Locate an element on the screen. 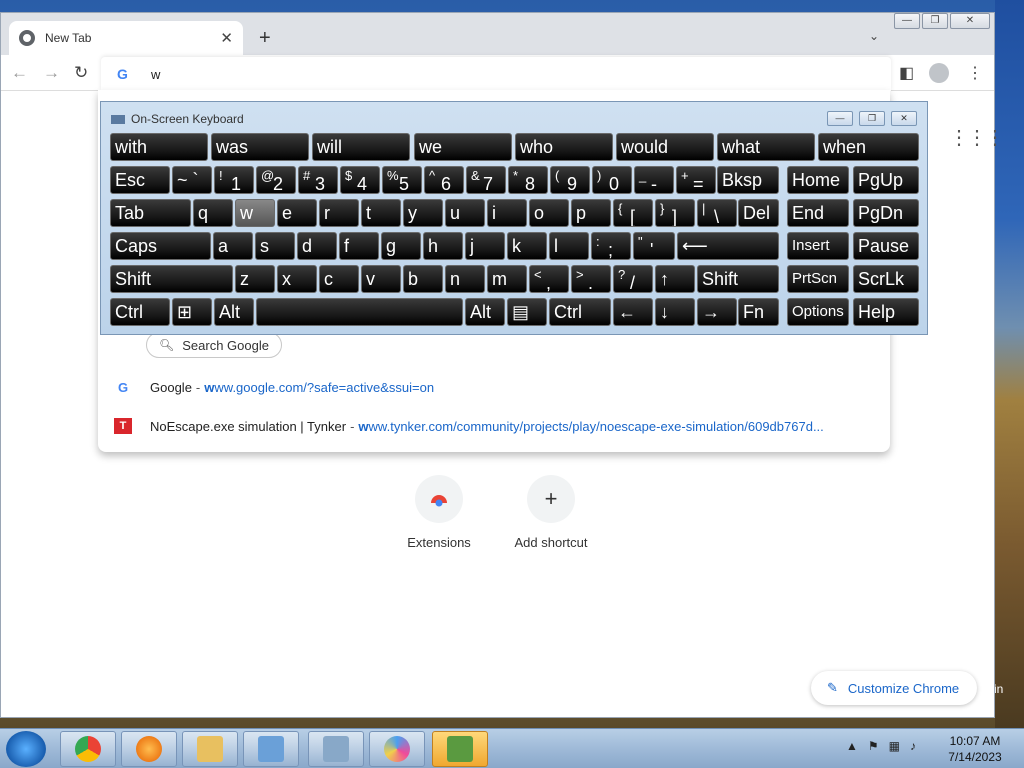 This screenshot has height=768, width=1024. key-z: z is located at coordinates (255, 279).